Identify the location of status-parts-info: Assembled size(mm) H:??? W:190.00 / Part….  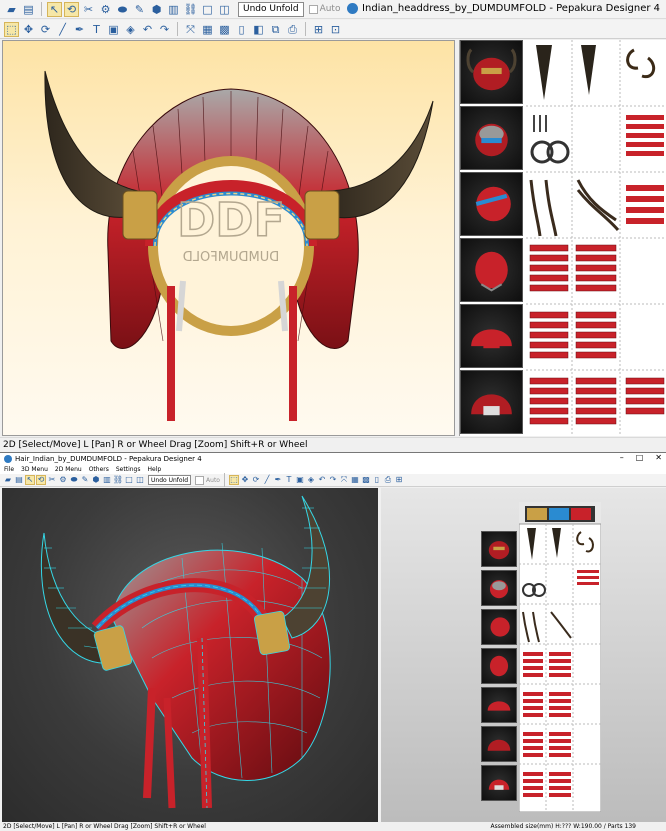
(563, 826).